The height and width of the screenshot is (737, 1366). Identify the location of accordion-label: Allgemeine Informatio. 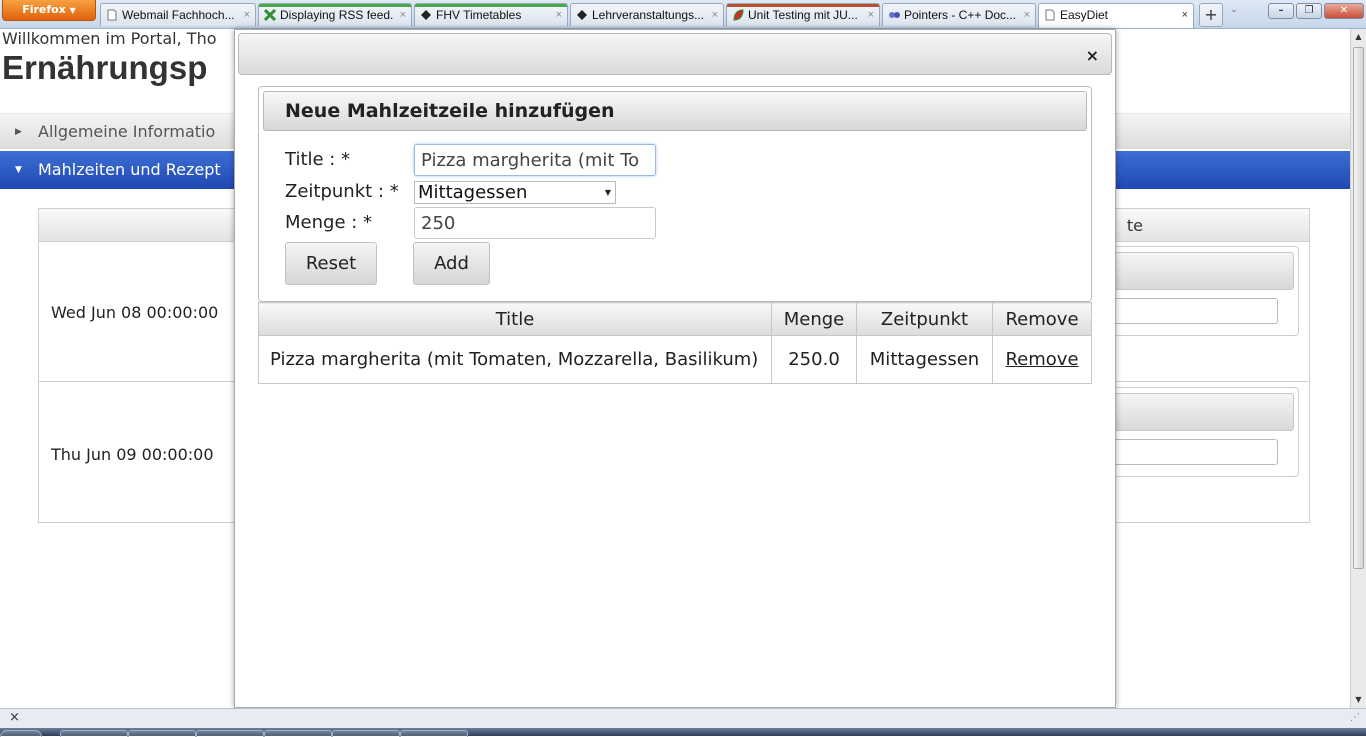
(127, 131).